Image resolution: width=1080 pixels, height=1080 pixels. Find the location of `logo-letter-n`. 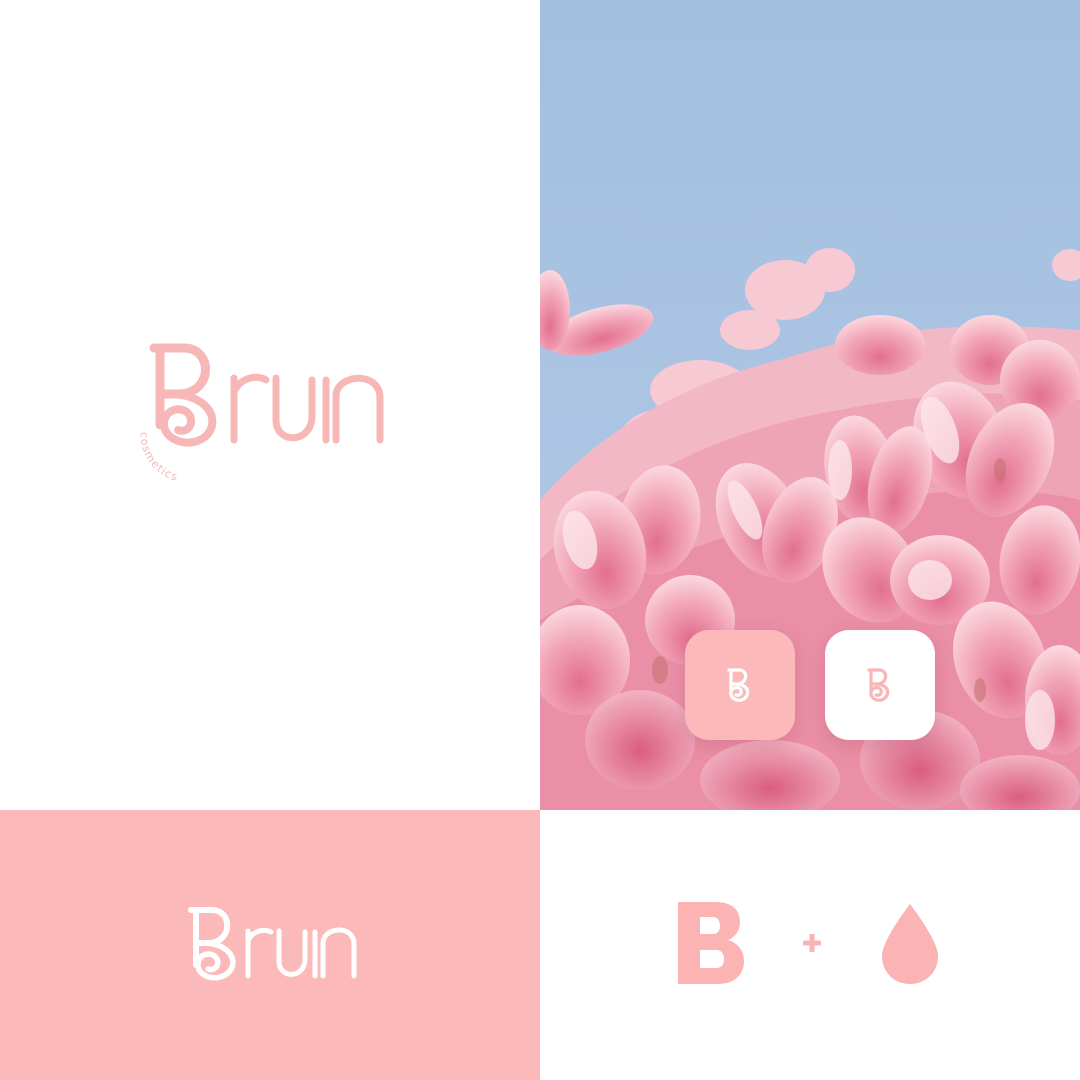

logo-letter-n is located at coordinates (353, 409).